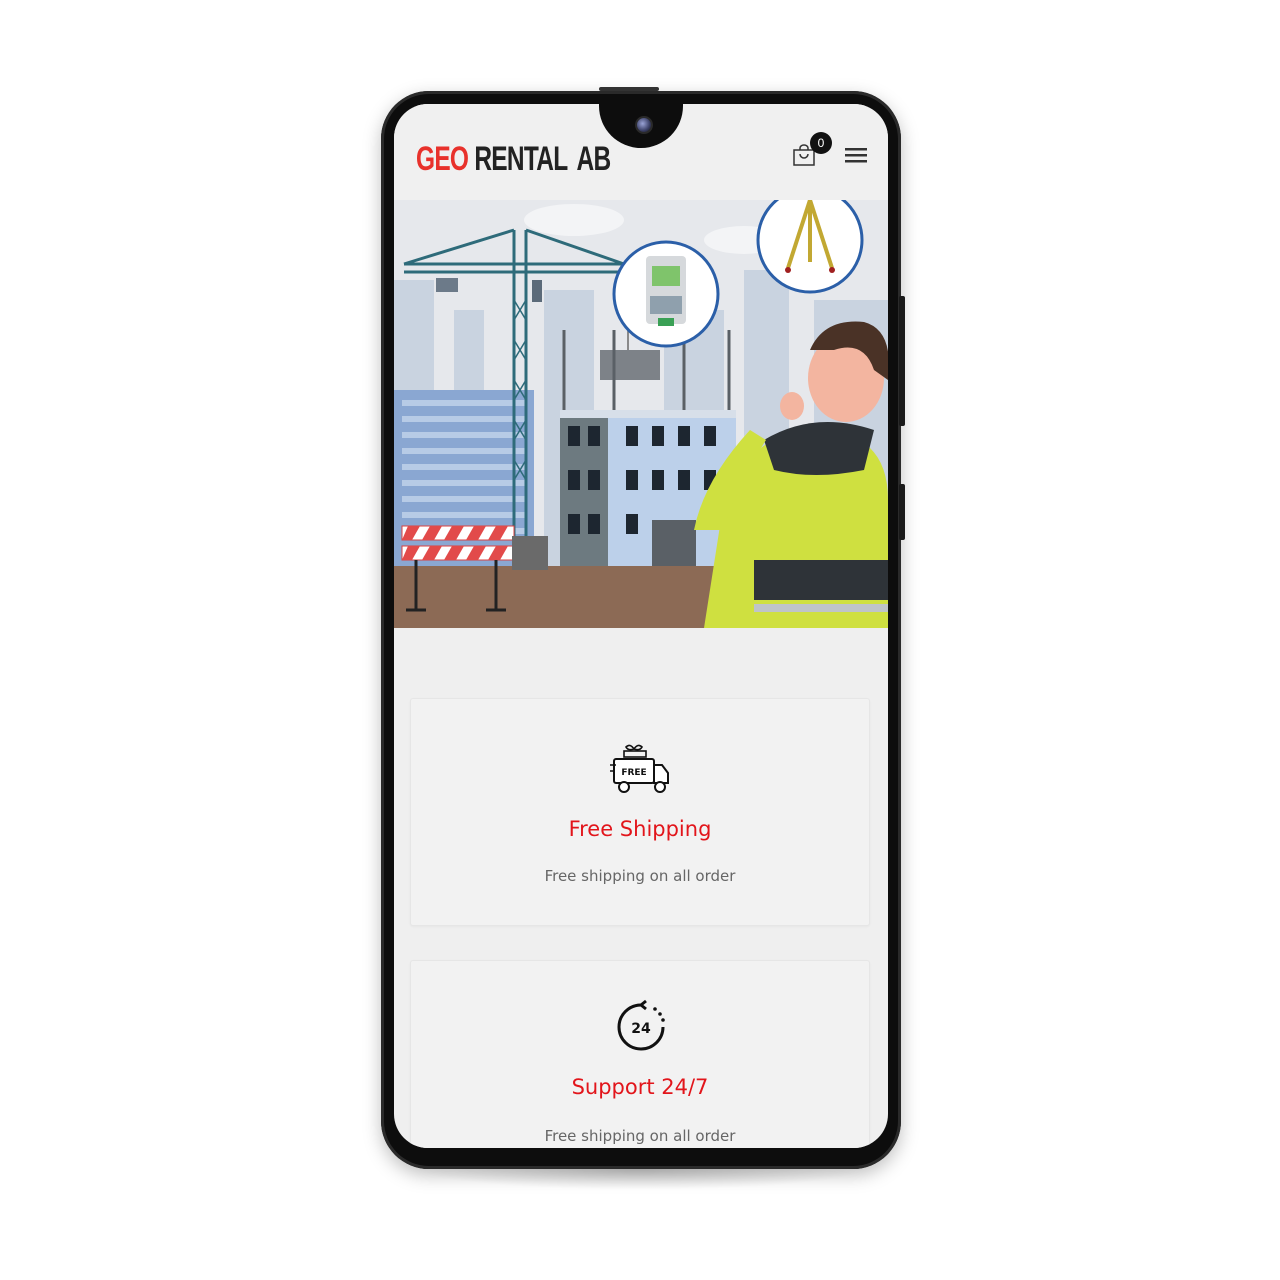  Describe the element at coordinates (644, 125) in the screenshot. I see `front-camera` at that location.